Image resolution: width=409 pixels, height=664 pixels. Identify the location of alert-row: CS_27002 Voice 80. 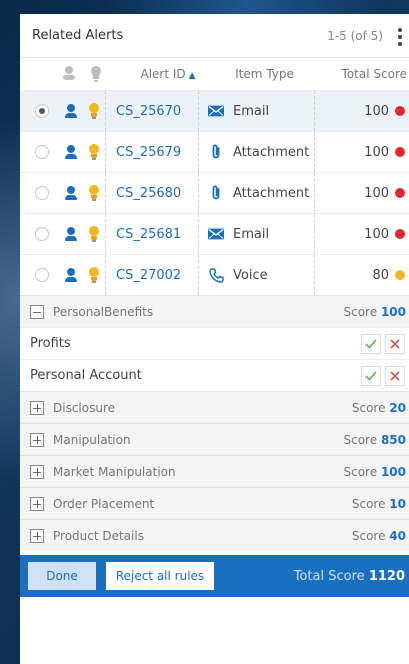
(214, 274).